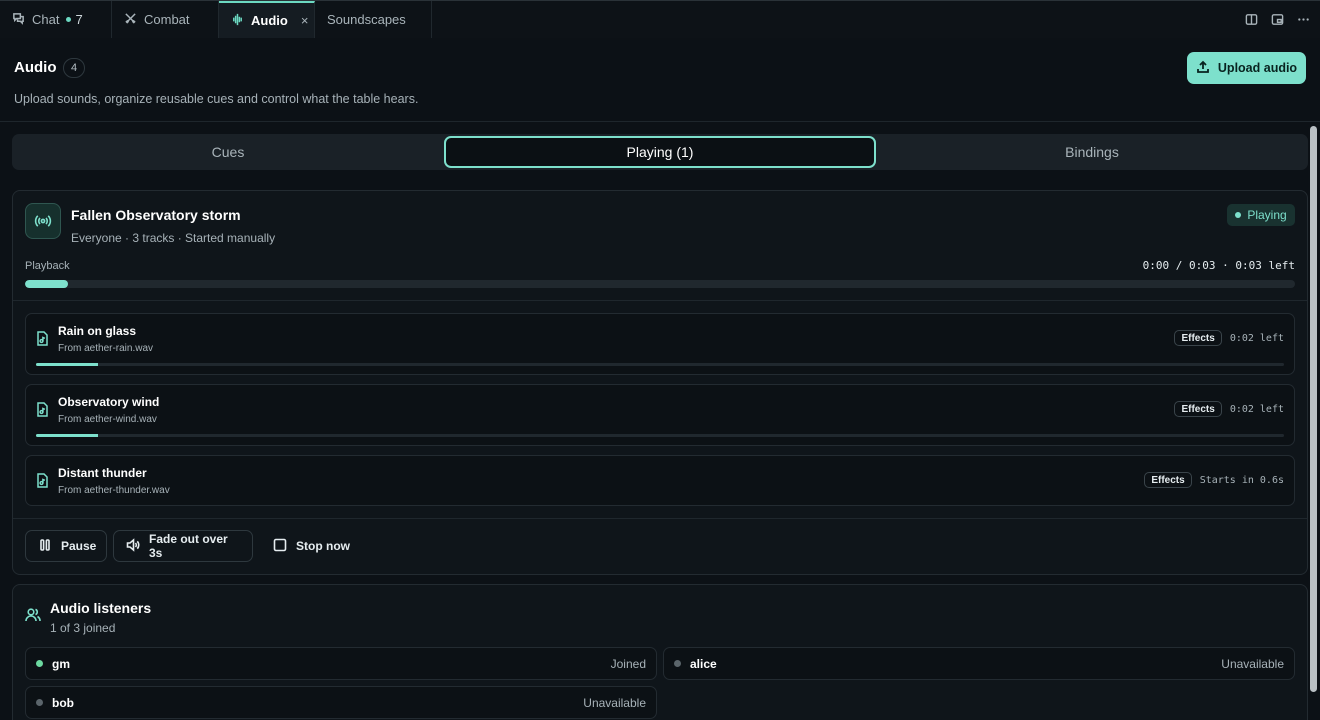  Describe the element at coordinates (1267, 215) in the screenshot. I see `status-label: Playing` at that location.